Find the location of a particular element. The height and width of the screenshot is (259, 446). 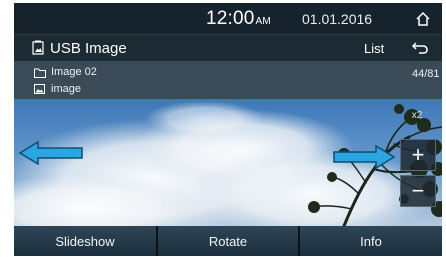

home-icon is located at coordinates (423, 18).